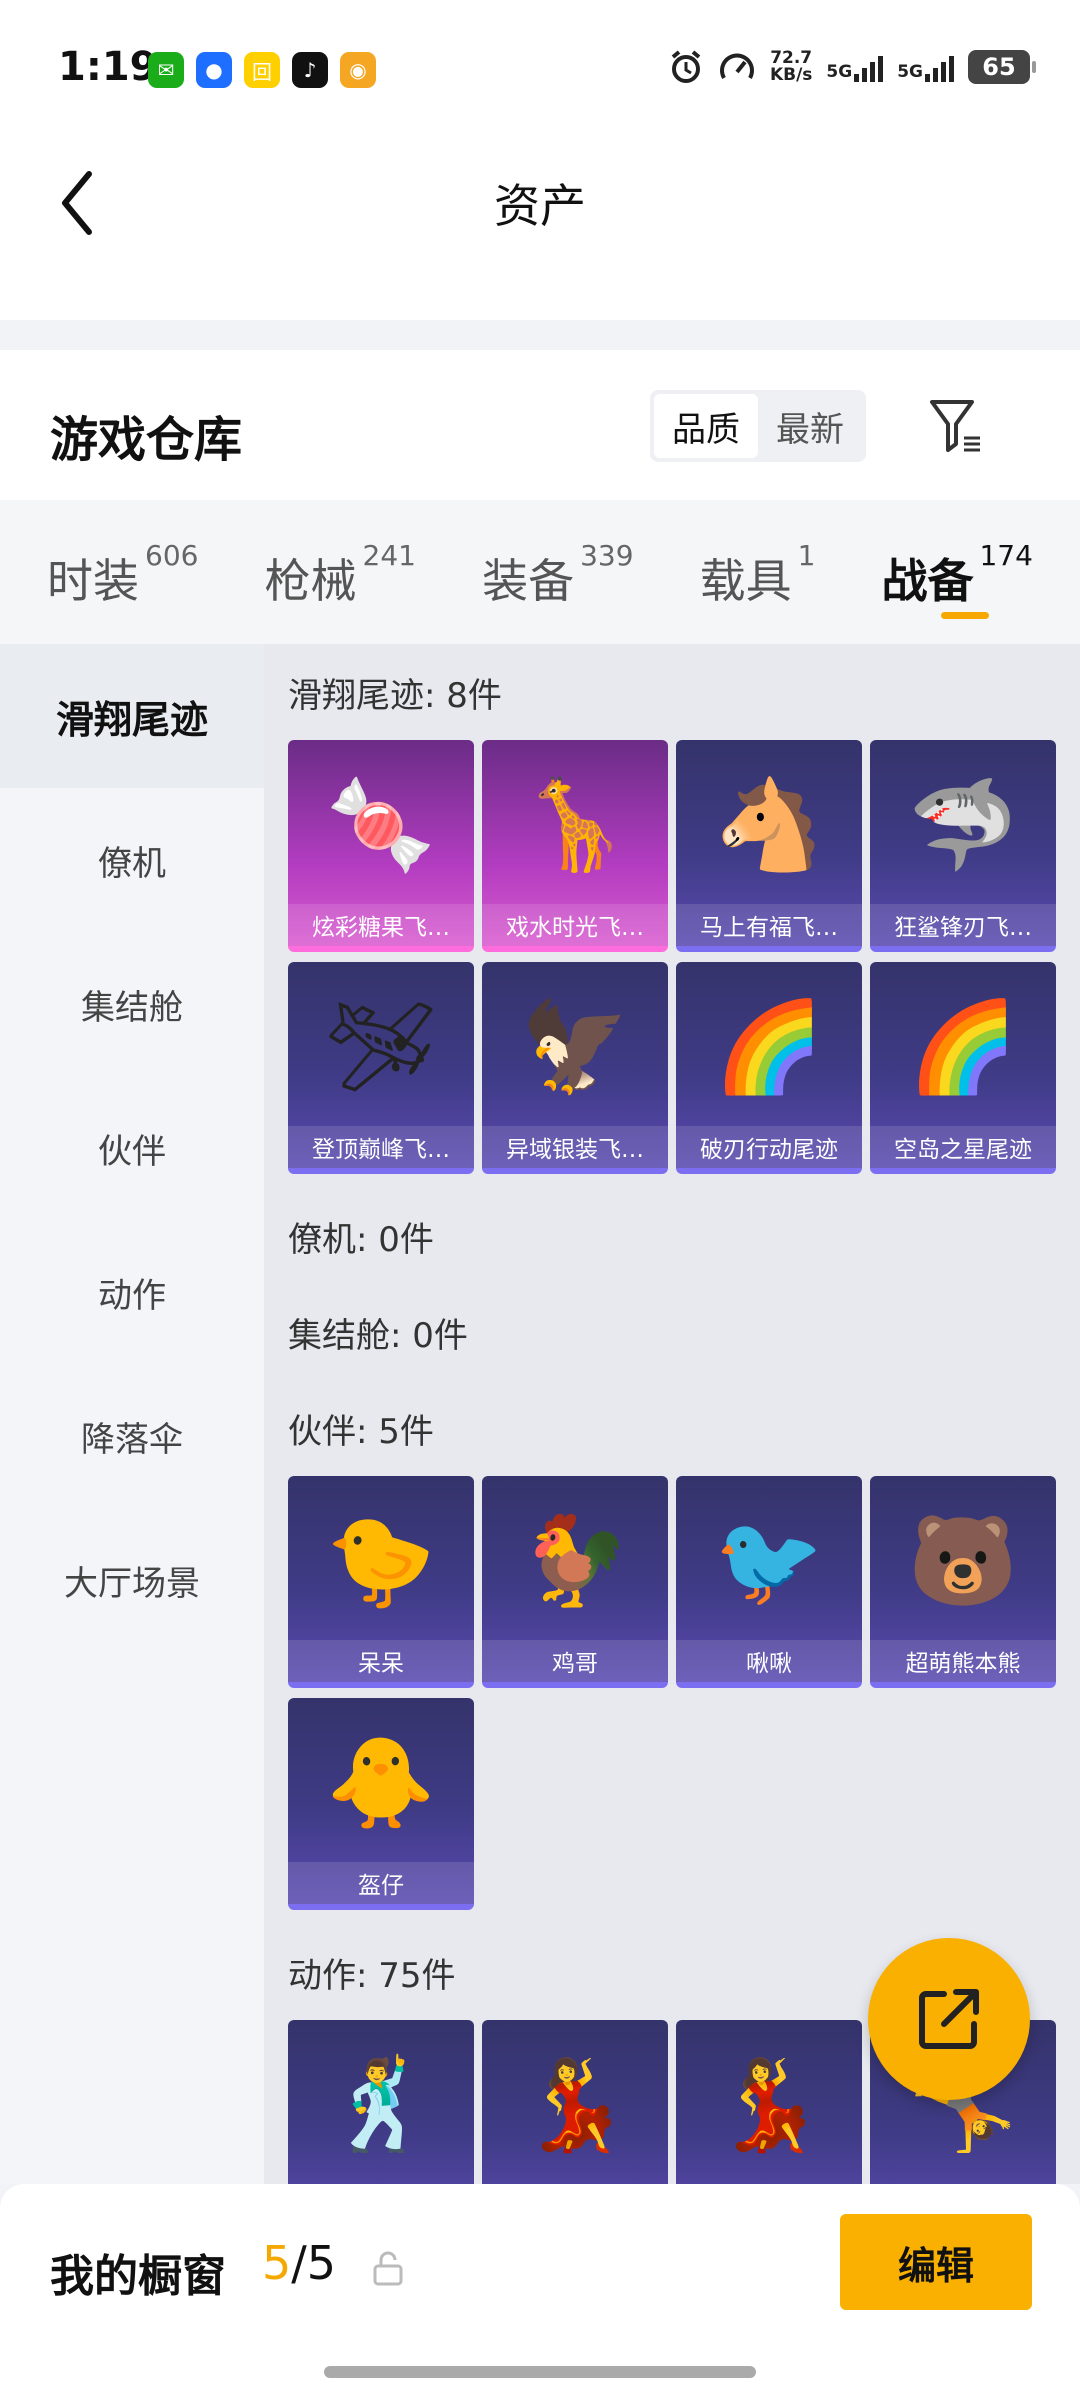 The image size is (1080, 2400). What do you see at coordinates (936, 2262) in the screenshot?
I see `edit-button: 编辑` at bounding box center [936, 2262].